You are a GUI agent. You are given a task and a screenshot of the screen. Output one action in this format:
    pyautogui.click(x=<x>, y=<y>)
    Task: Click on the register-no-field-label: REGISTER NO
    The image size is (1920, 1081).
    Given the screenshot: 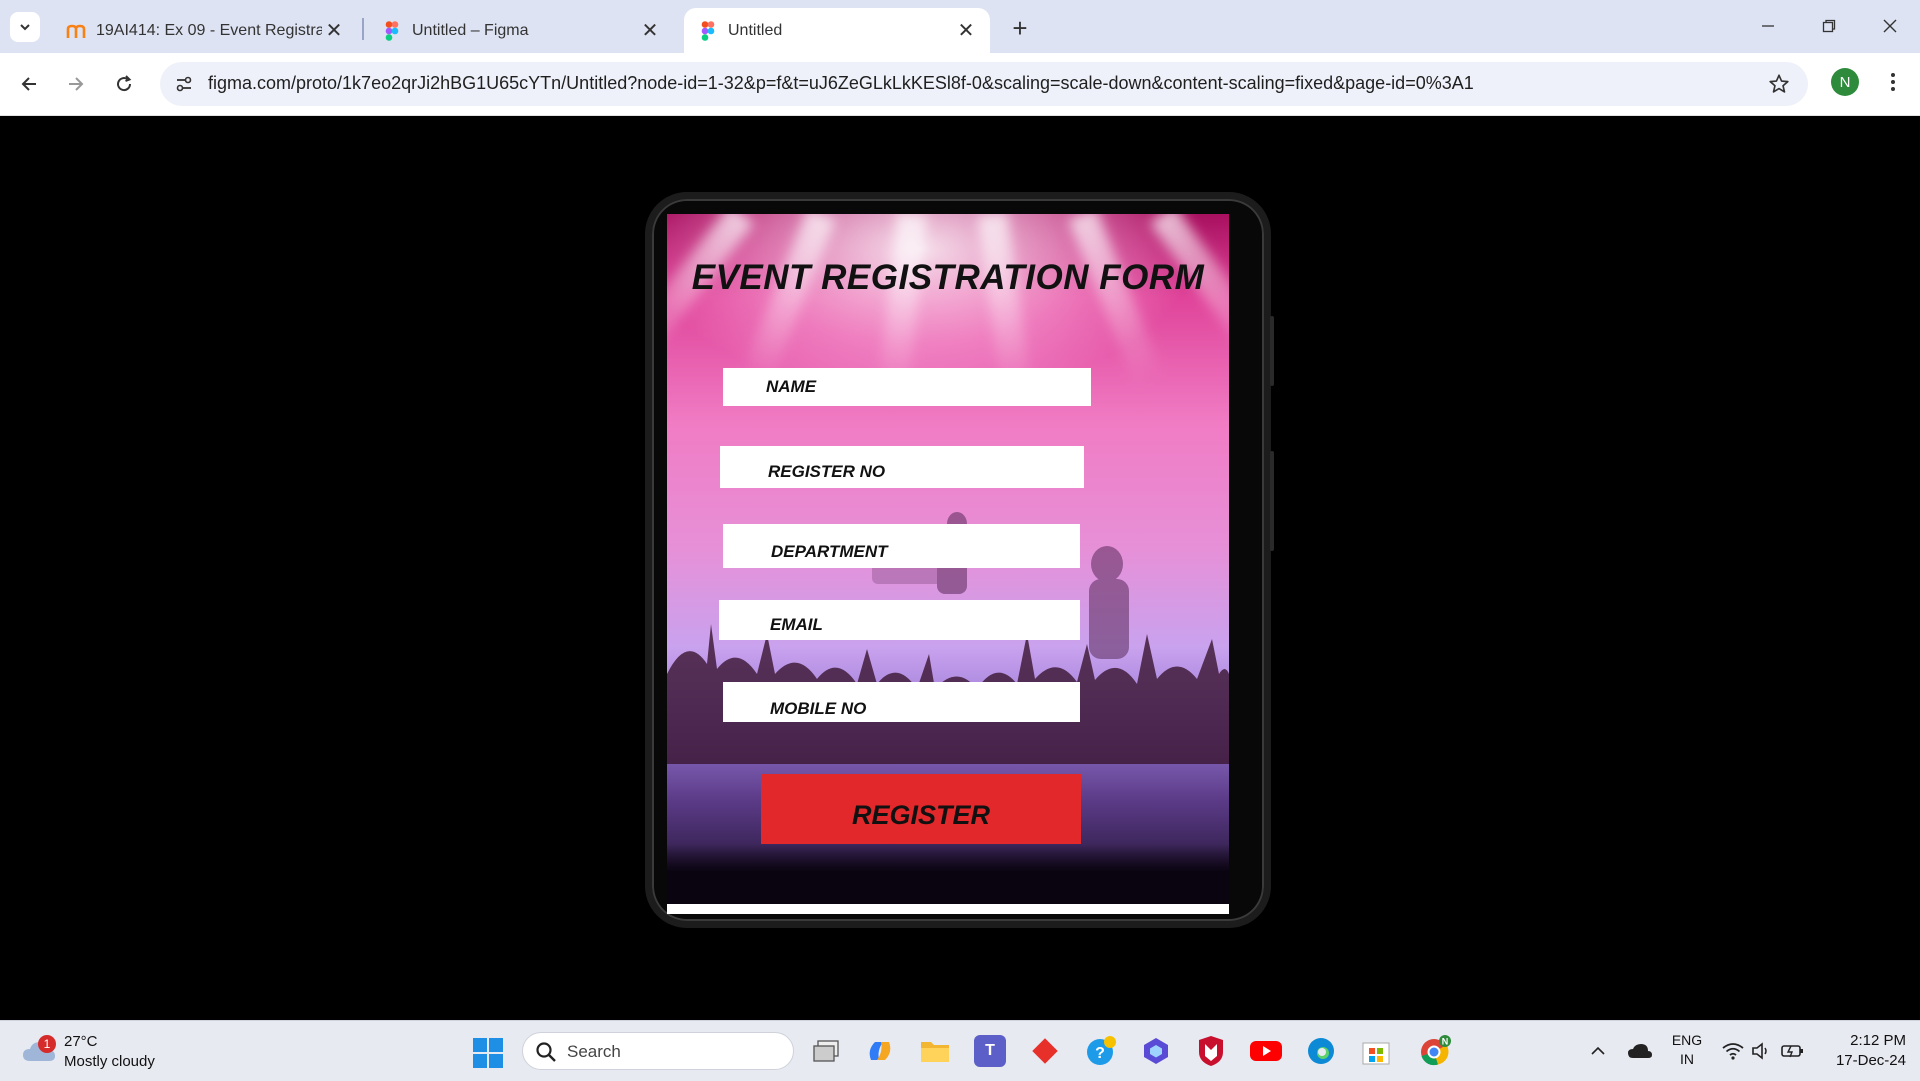 What is the action you would take?
    pyautogui.click(x=827, y=471)
    